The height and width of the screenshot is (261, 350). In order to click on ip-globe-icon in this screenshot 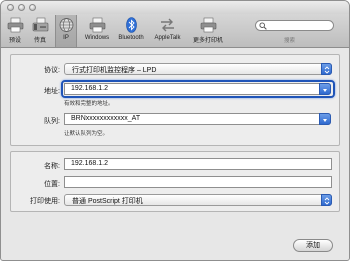, I will do `click(66, 25)`.